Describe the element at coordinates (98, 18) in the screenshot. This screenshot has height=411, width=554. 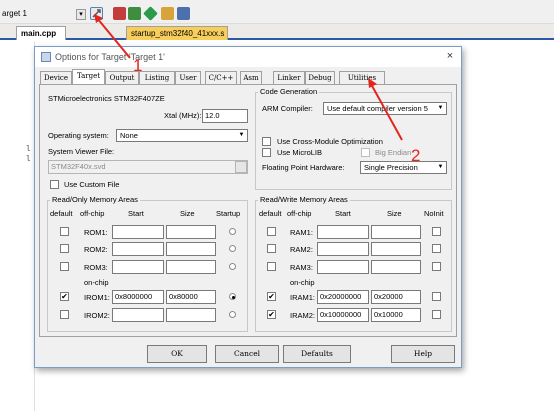
I see `arrow-1-head` at that location.